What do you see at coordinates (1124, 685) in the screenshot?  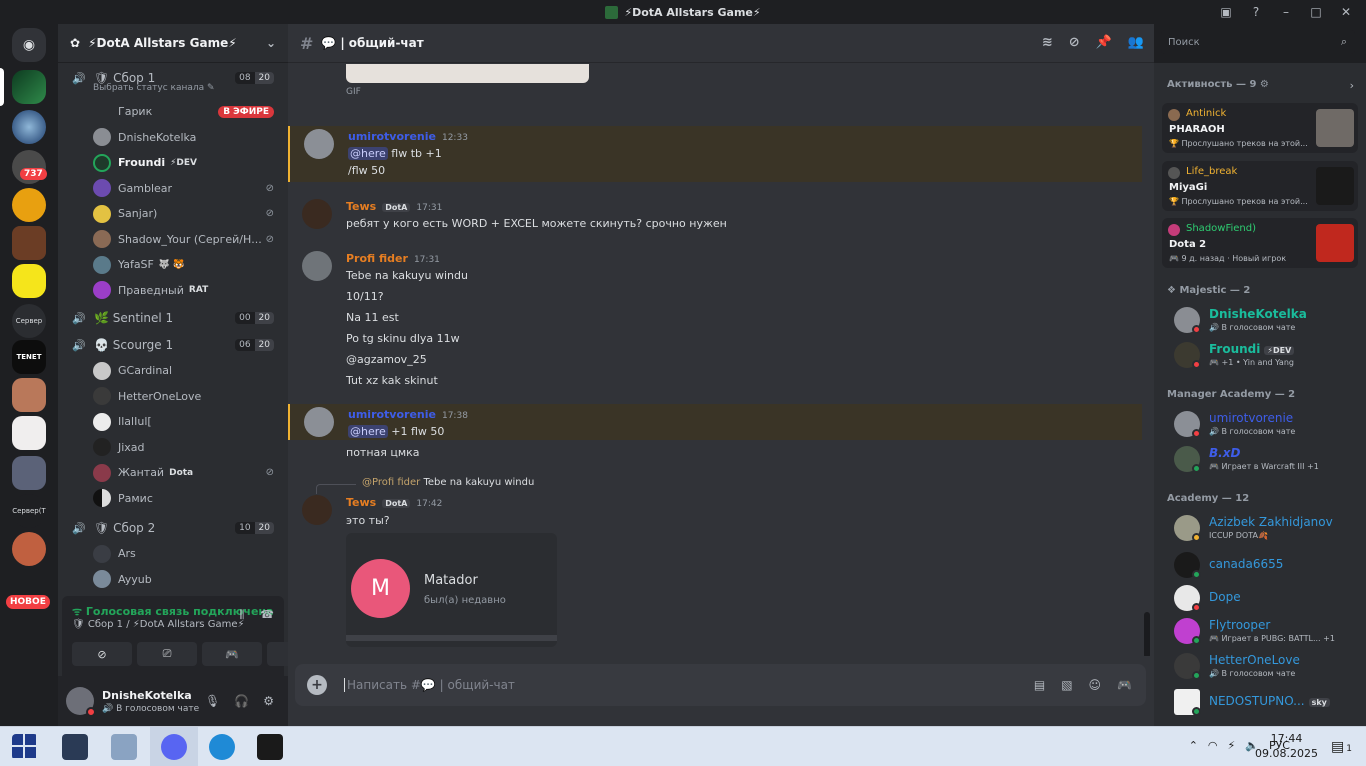 I see `activities-icon: 🎮` at bounding box center [1124, 685].